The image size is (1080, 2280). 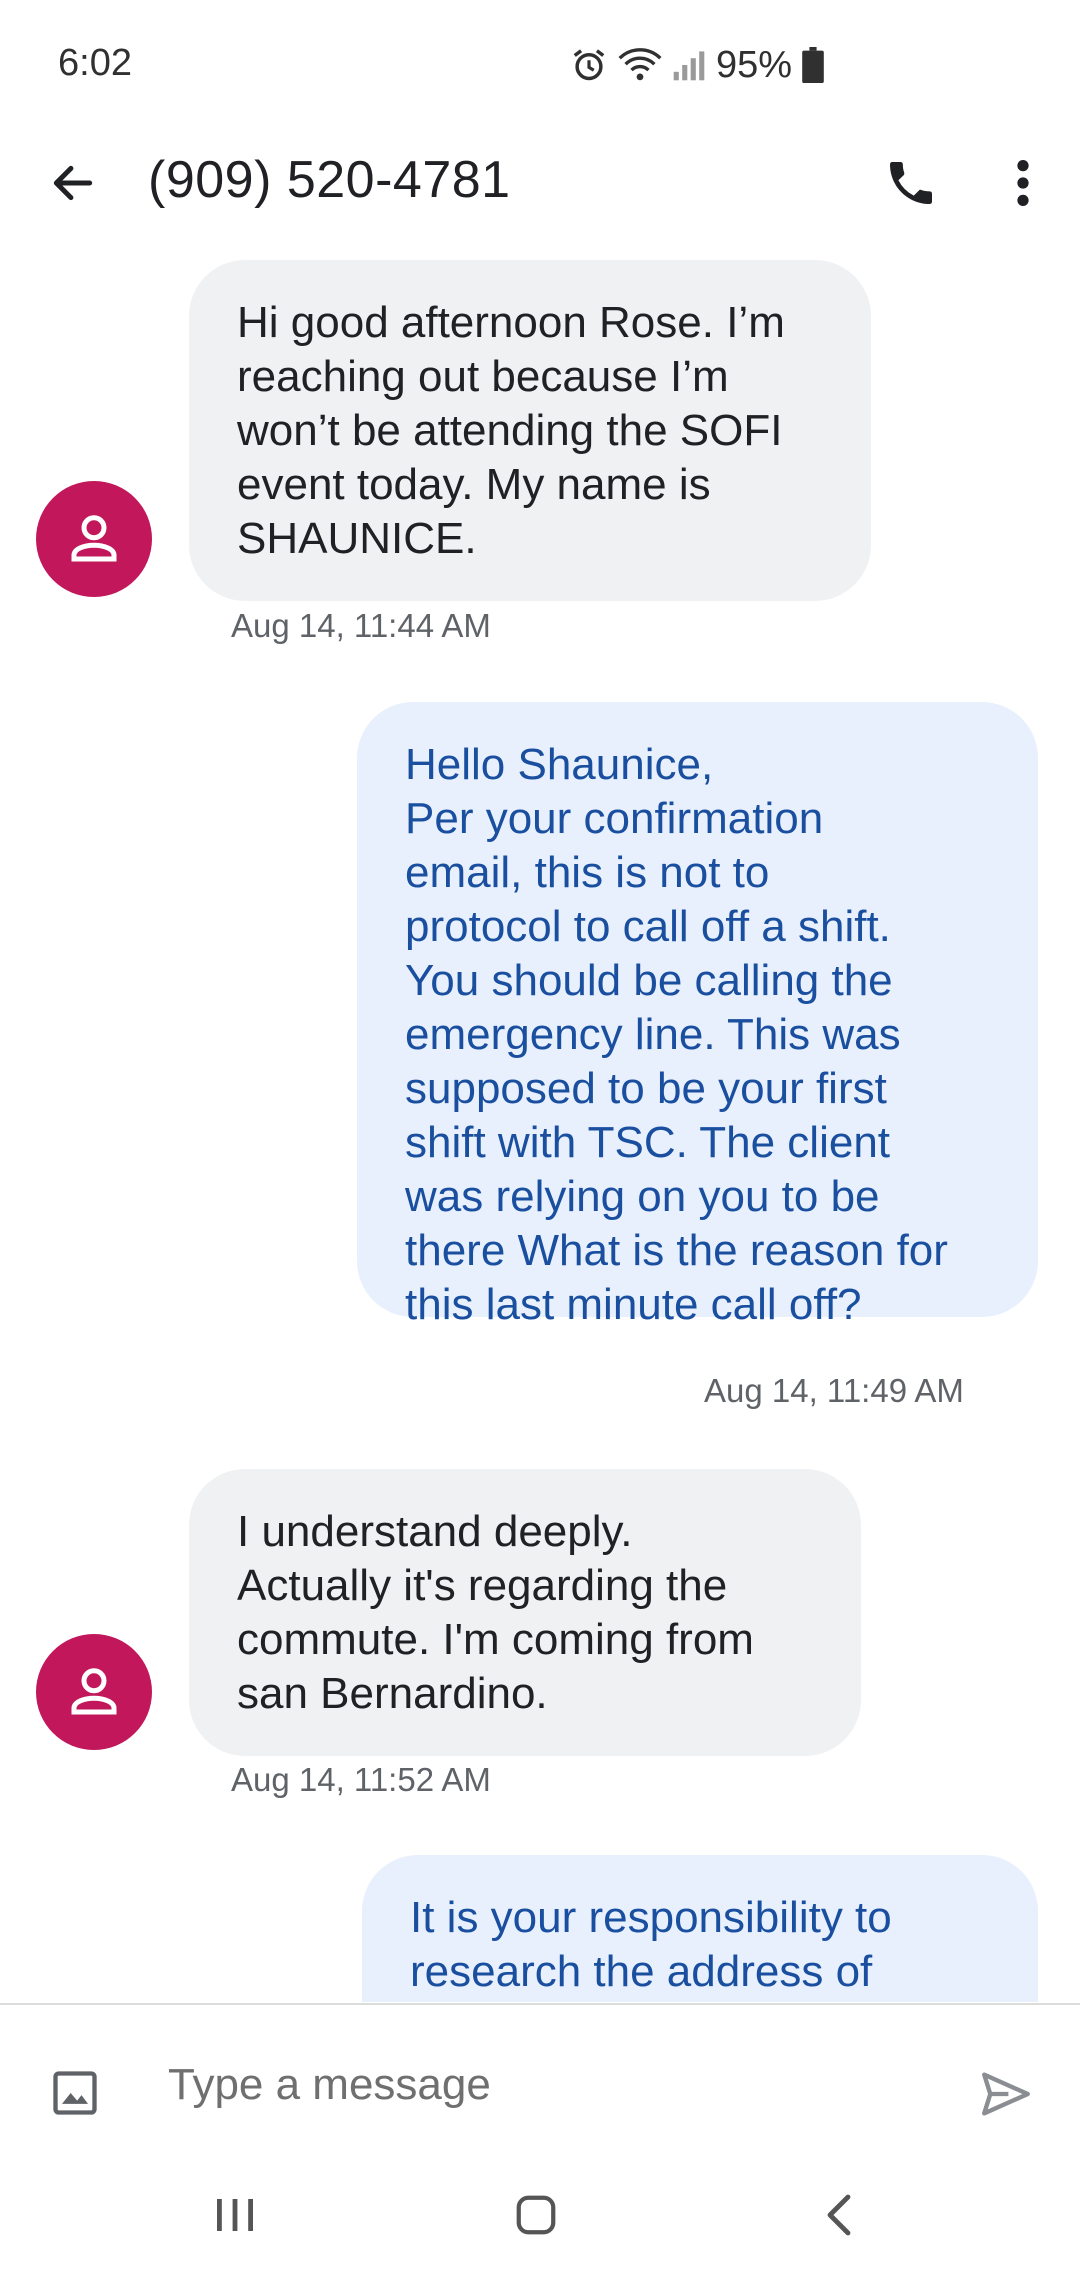 What do you see at coordinates (95, 63) in the screenshot?
I see `status-time: 6:02` at bounding box center [95, 63].